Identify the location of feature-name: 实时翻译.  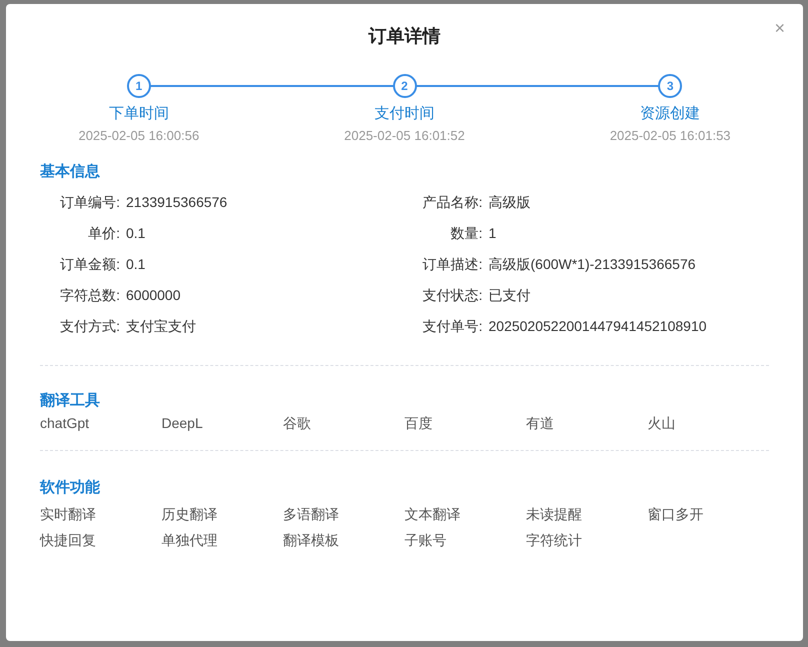
(68, 514).